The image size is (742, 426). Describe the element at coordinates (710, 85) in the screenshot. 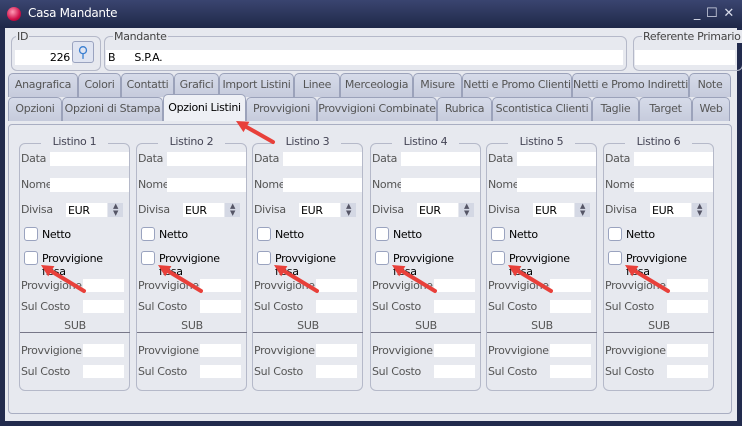

I see `tab-note: Note` at that location.